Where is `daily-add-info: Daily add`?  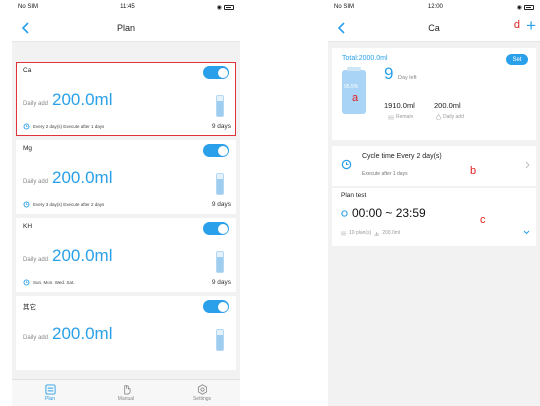
daily-add-info: Daily add is located at coordinates (450, 117).